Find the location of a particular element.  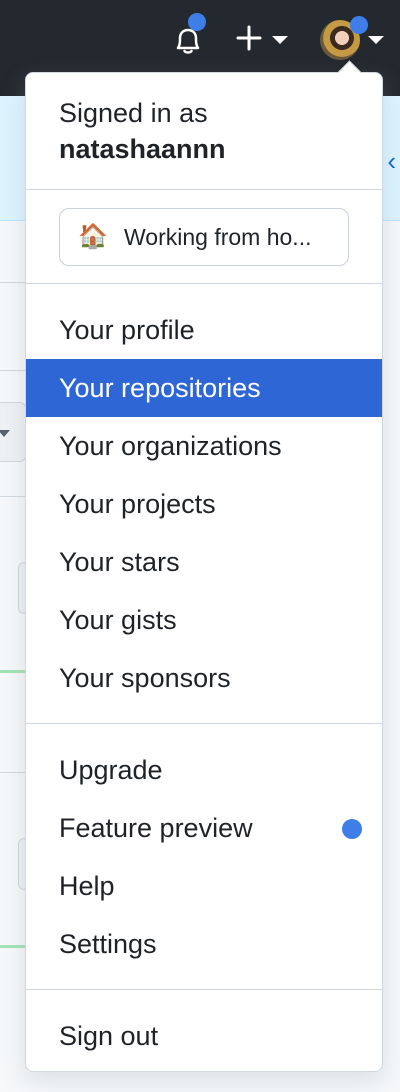

sign-out-button: Sign out is located at coordinates (204, 1036).